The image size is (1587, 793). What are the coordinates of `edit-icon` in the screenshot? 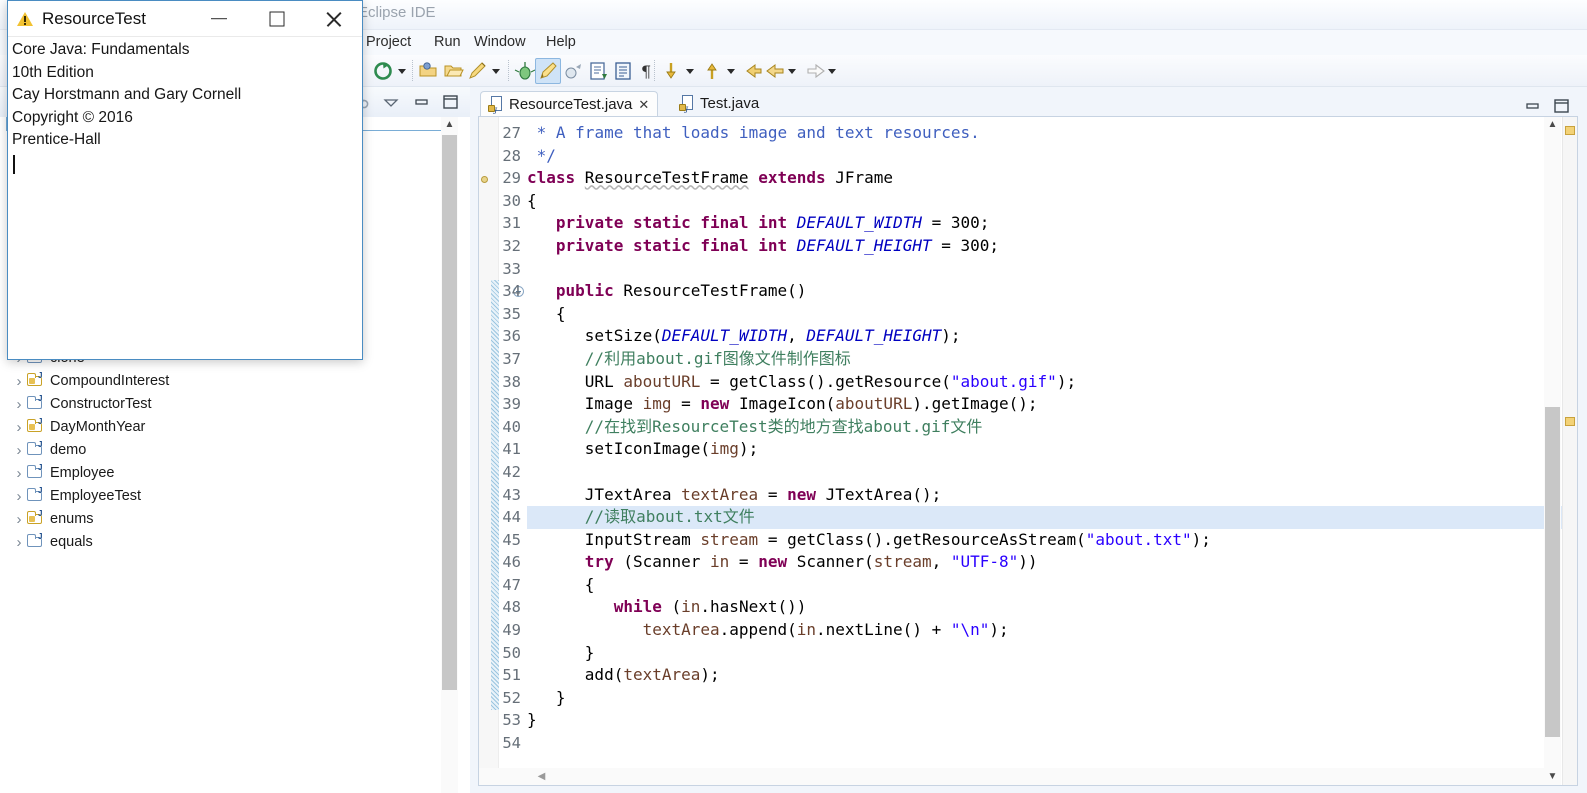 It's located at (477, 71).